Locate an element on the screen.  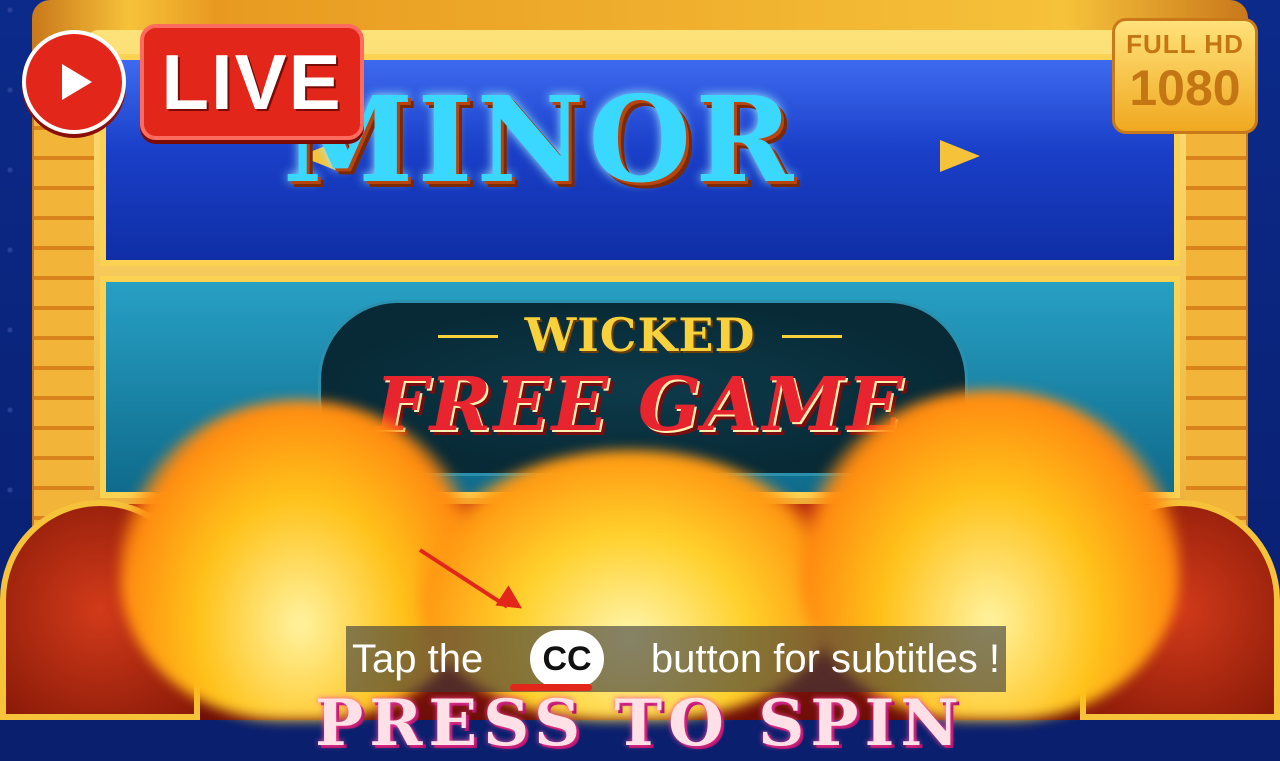
right-pillar is located at coordinates (1216, 300).